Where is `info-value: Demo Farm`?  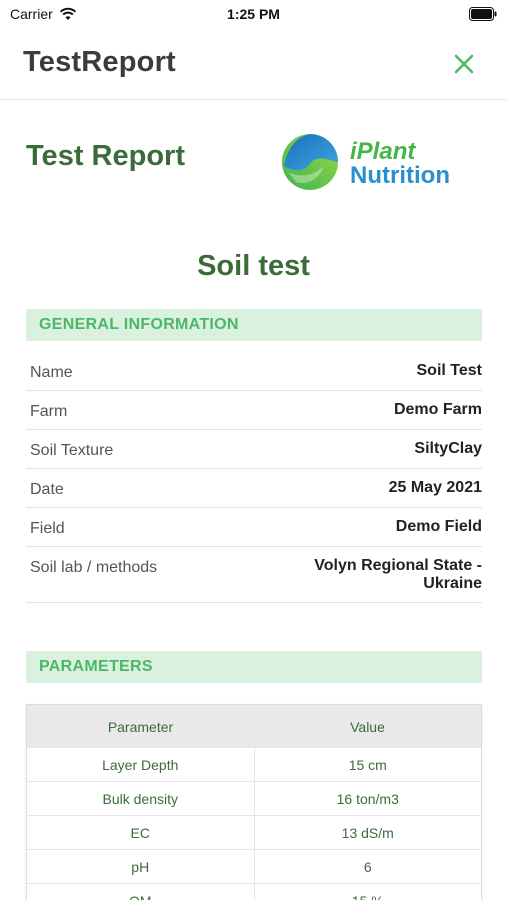 info-value: Demo Farm is located at coordinates (437, 409).